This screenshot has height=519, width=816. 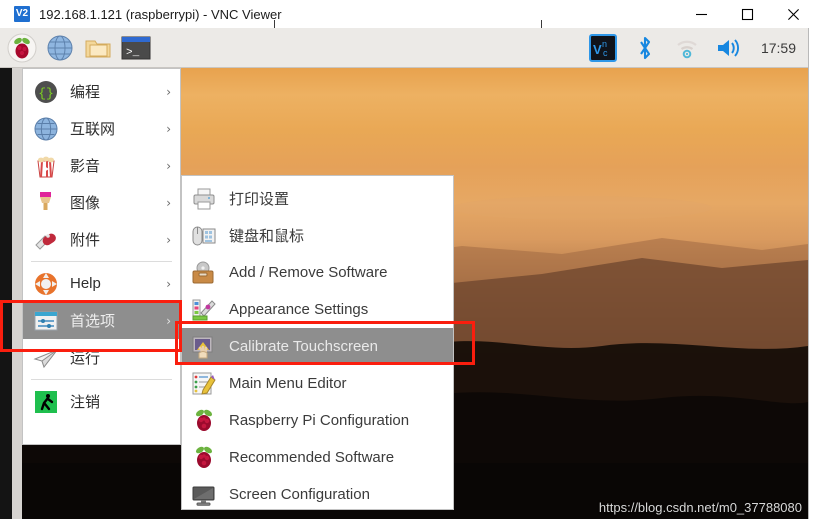 I want to click on menu-label: 附件, so click(x=85, y=240).